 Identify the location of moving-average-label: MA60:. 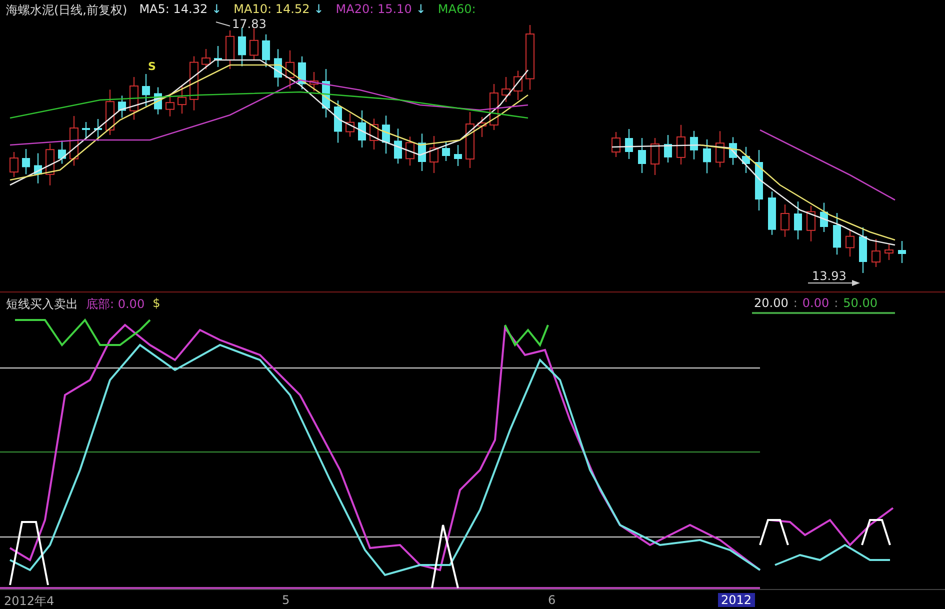
(457, 10).